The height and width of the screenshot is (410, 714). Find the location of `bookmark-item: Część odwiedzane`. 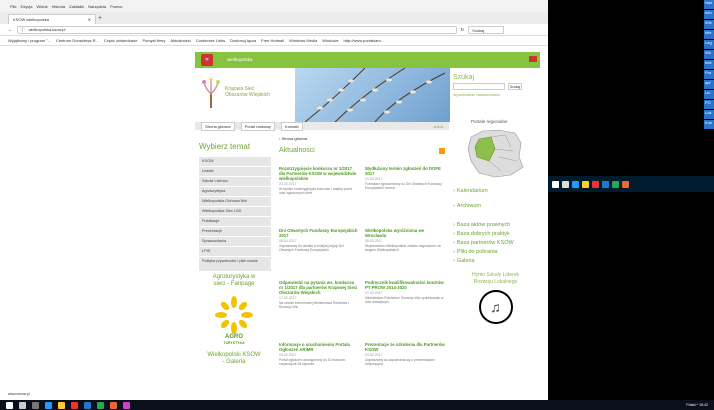

bookmark-item: Część odwiedzane is located at coordinates (121, 40).